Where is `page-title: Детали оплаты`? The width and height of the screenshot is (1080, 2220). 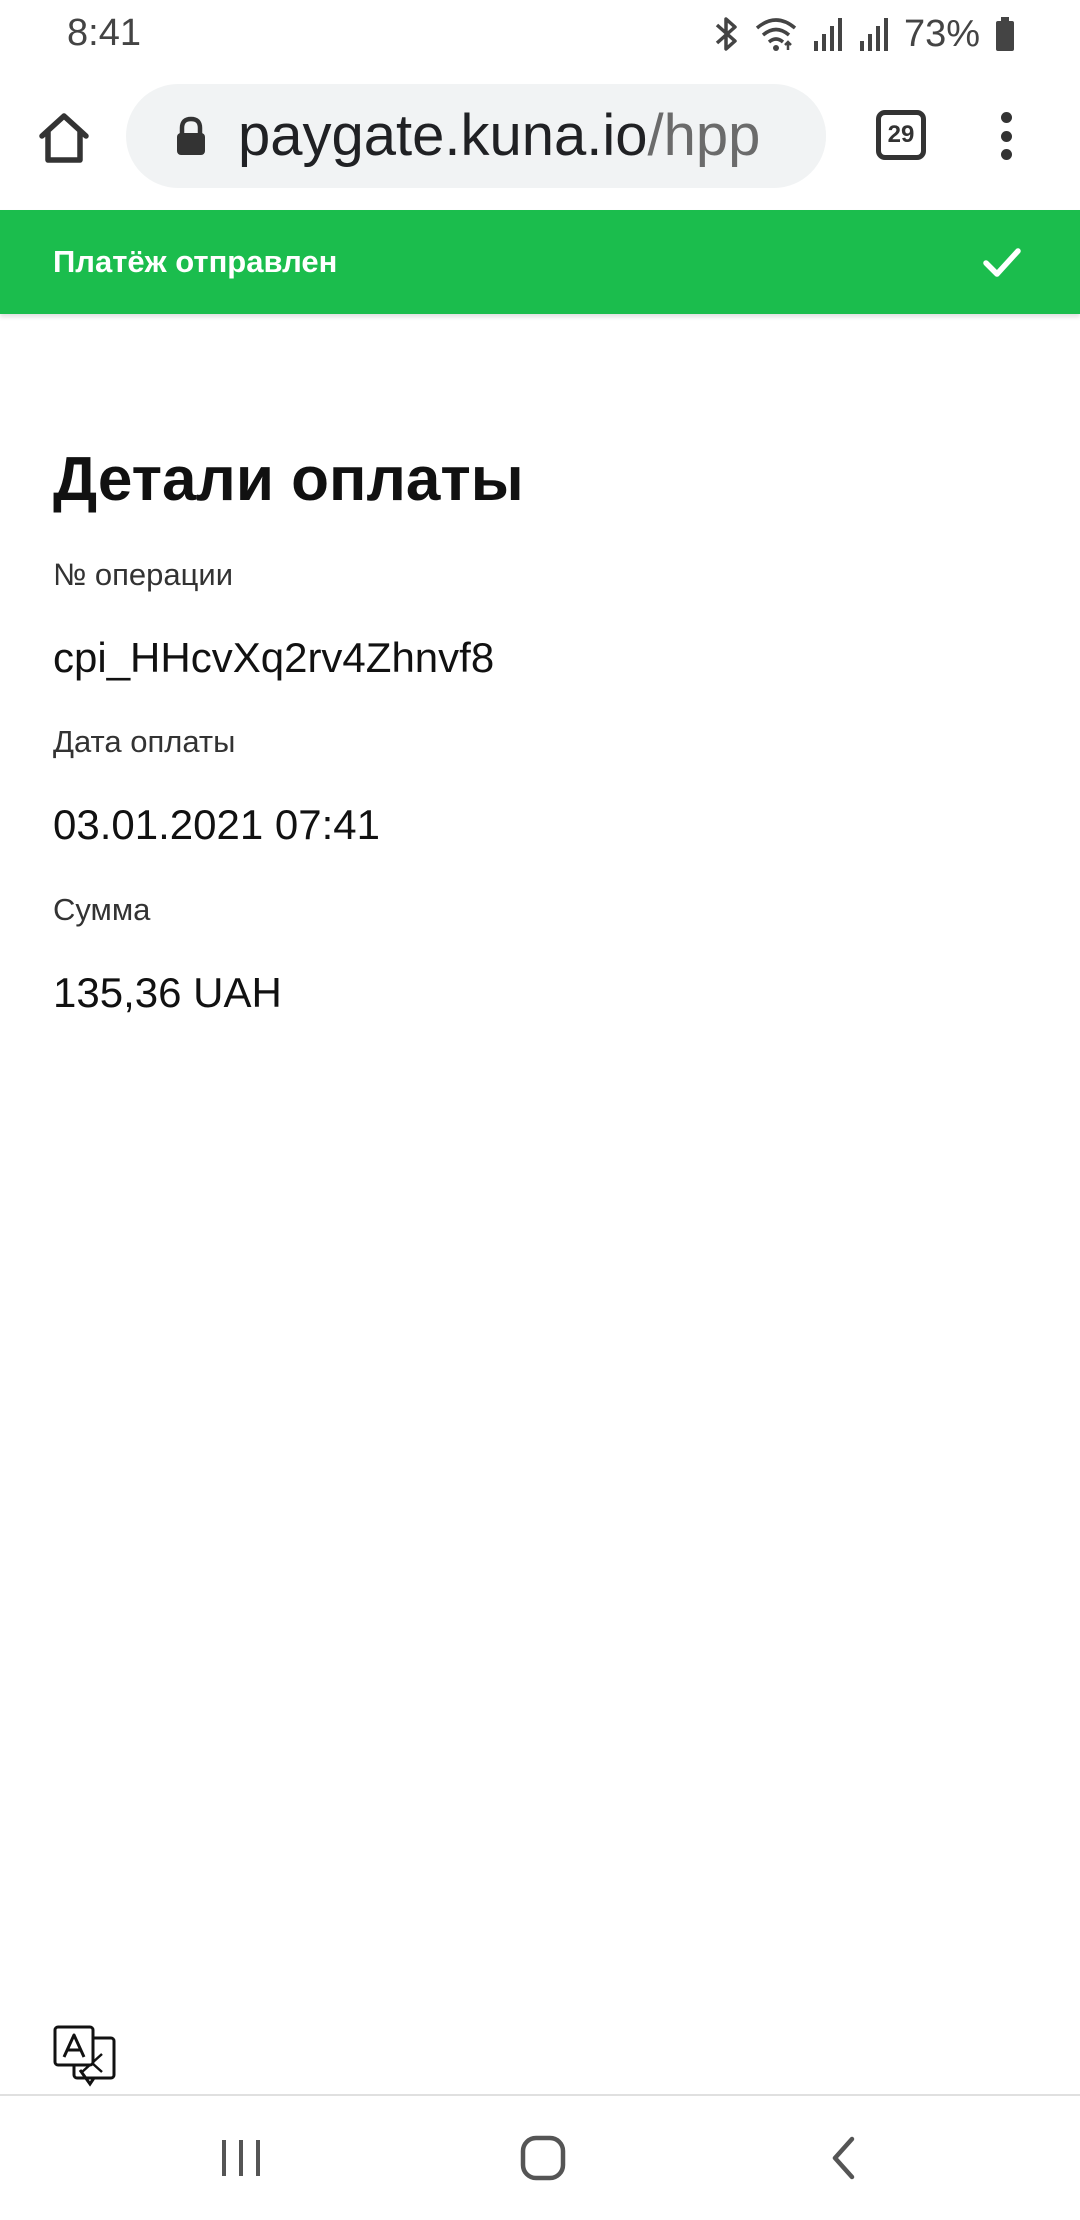
page-title: Детали оплаты is located at coordinates (288, 479).